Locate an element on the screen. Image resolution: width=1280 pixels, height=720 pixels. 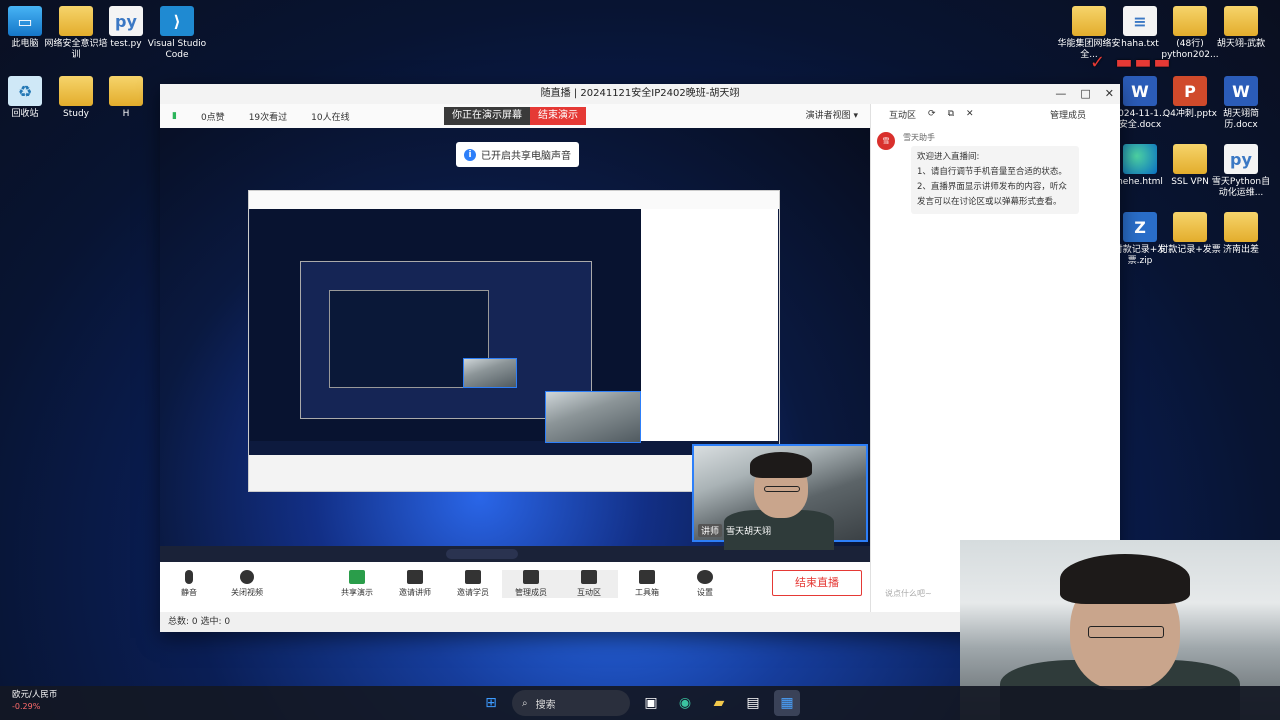
webcam-glasses is located at coordinates (1126, 632).